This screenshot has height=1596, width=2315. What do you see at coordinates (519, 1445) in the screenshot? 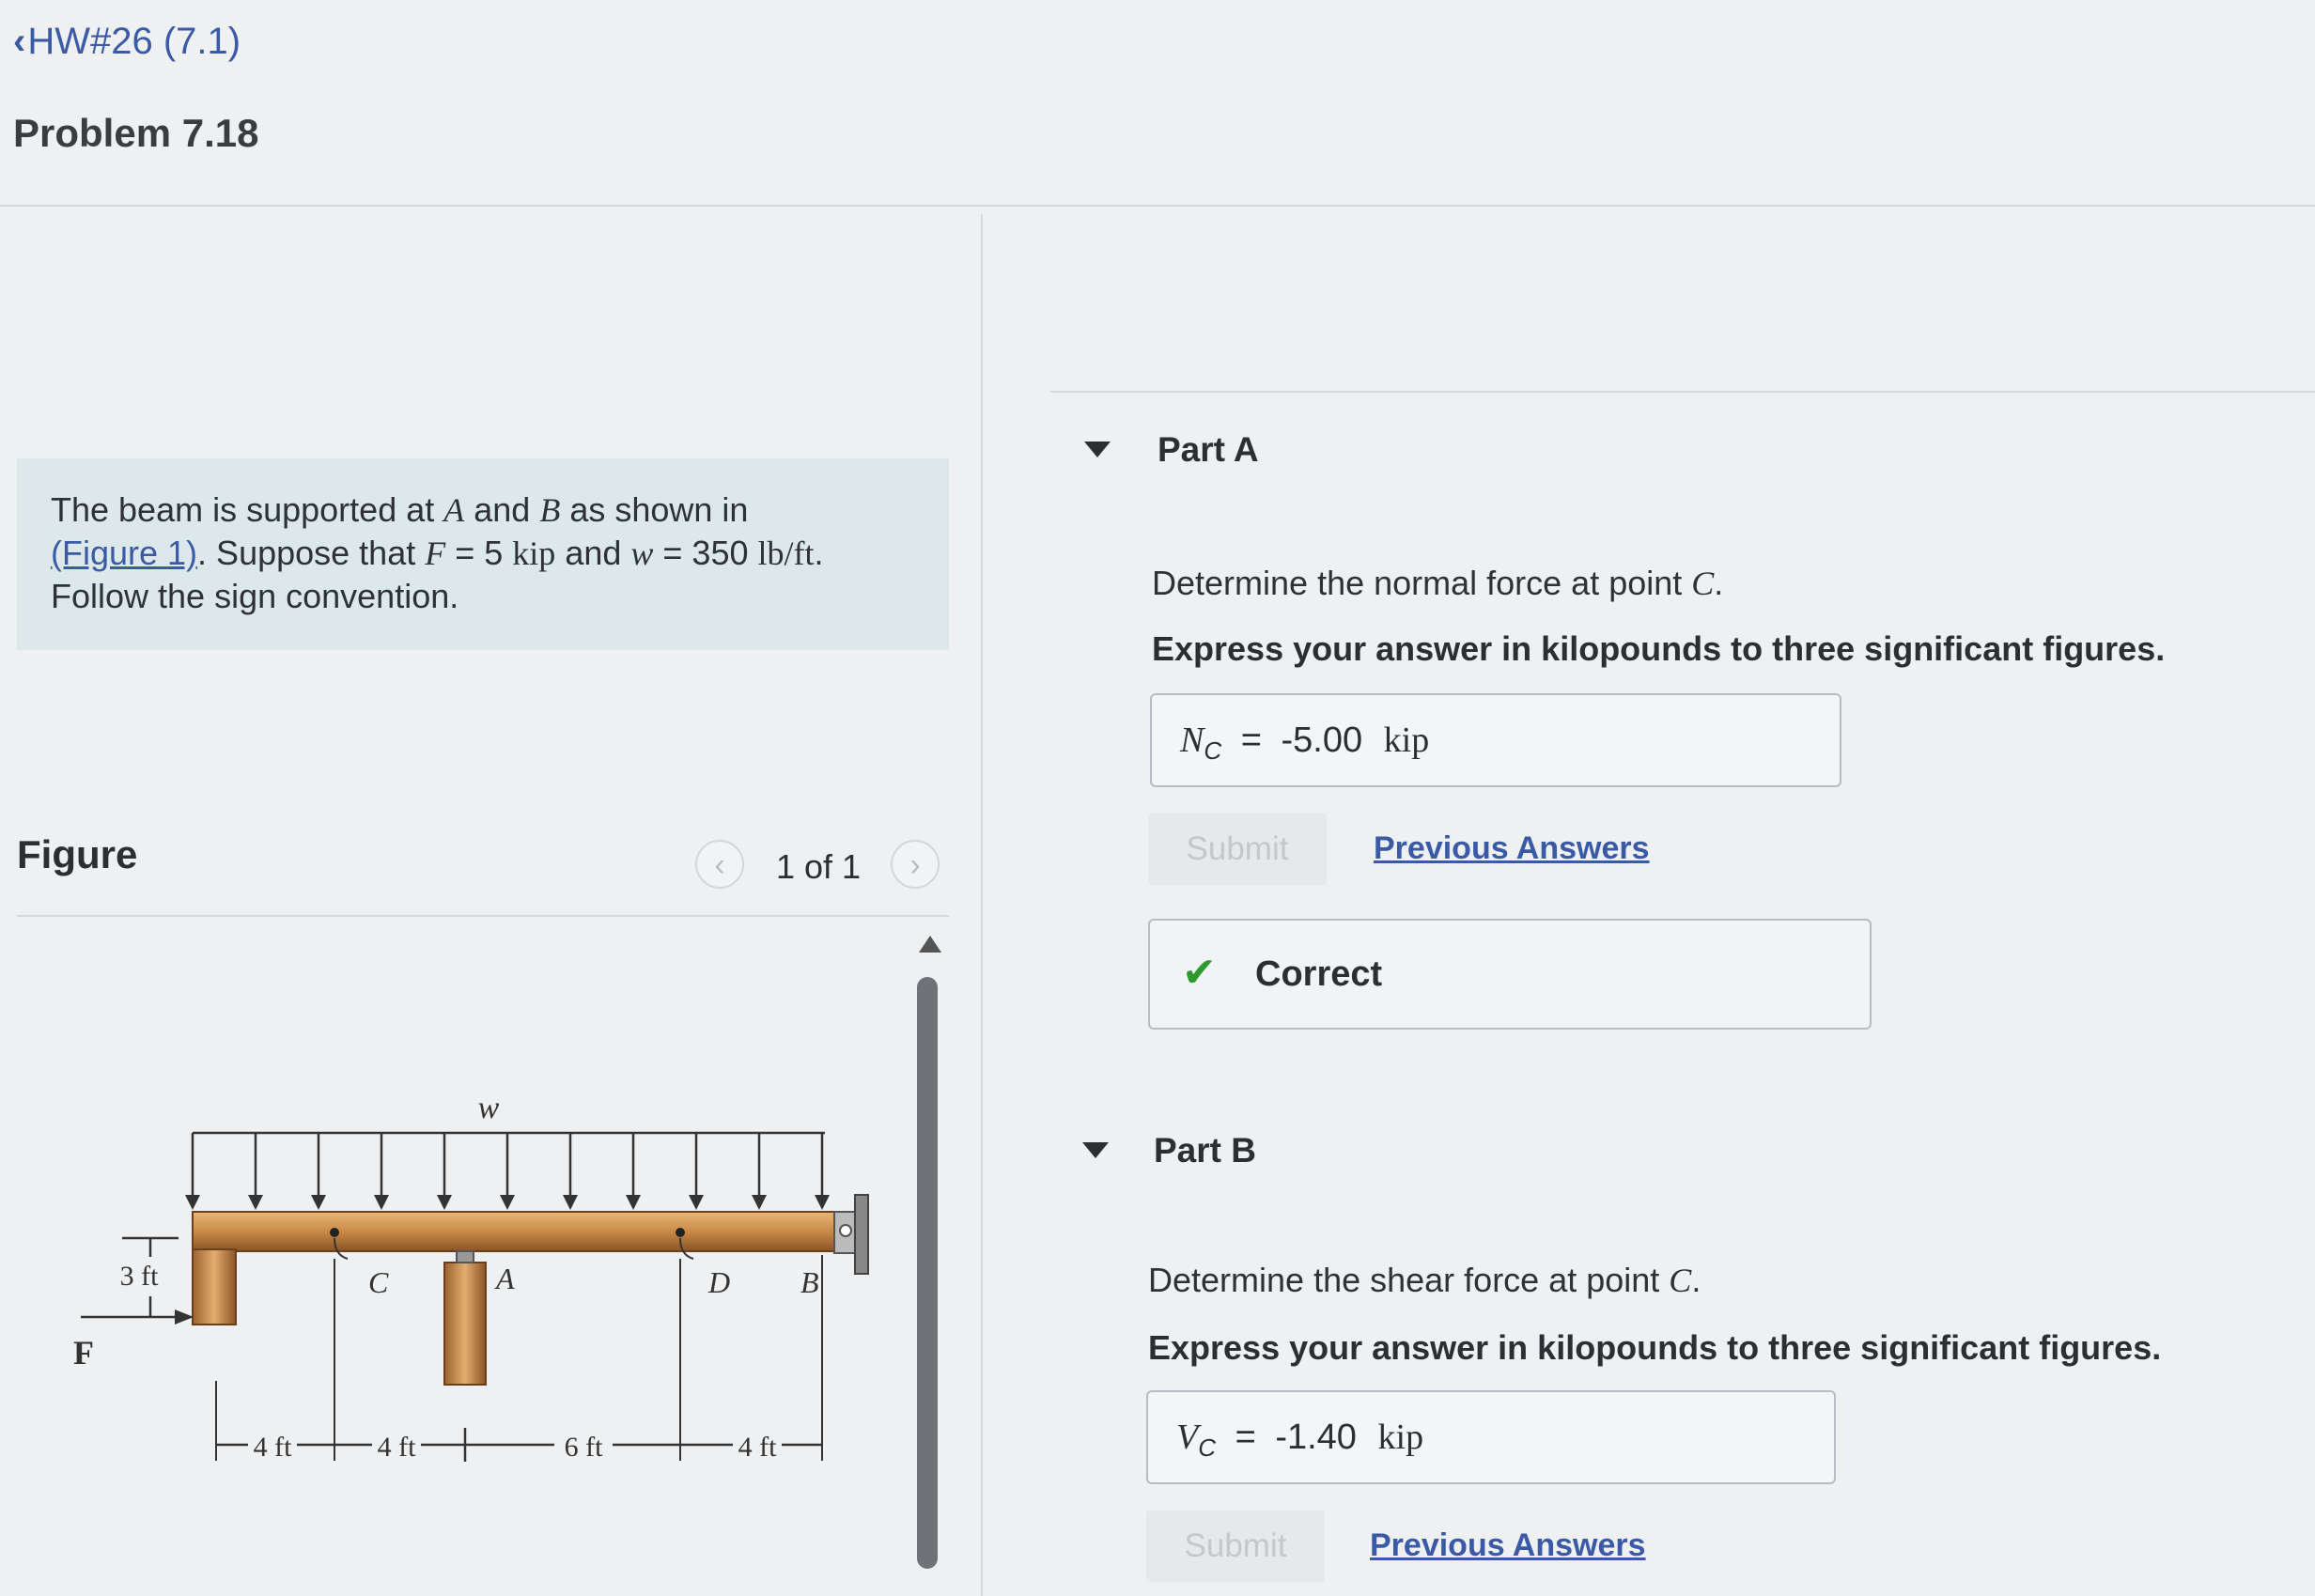
I see `dimension-line` at bounding box center [519, 1445].